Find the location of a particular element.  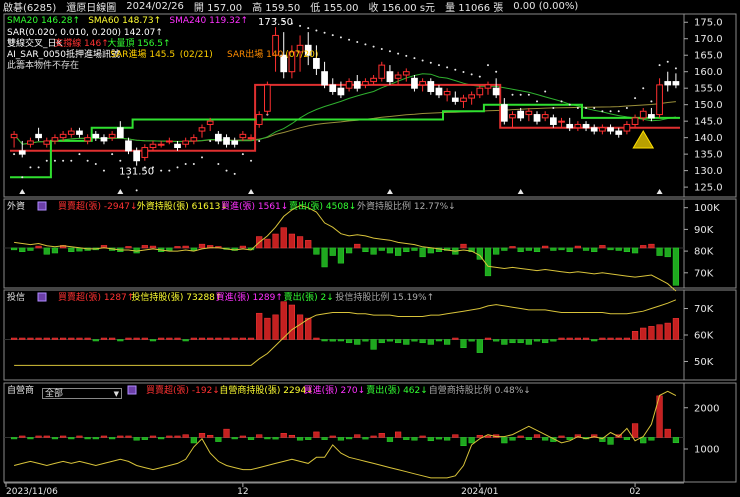

price-tick-label: 140.0 is located at coordinates (708, 138).